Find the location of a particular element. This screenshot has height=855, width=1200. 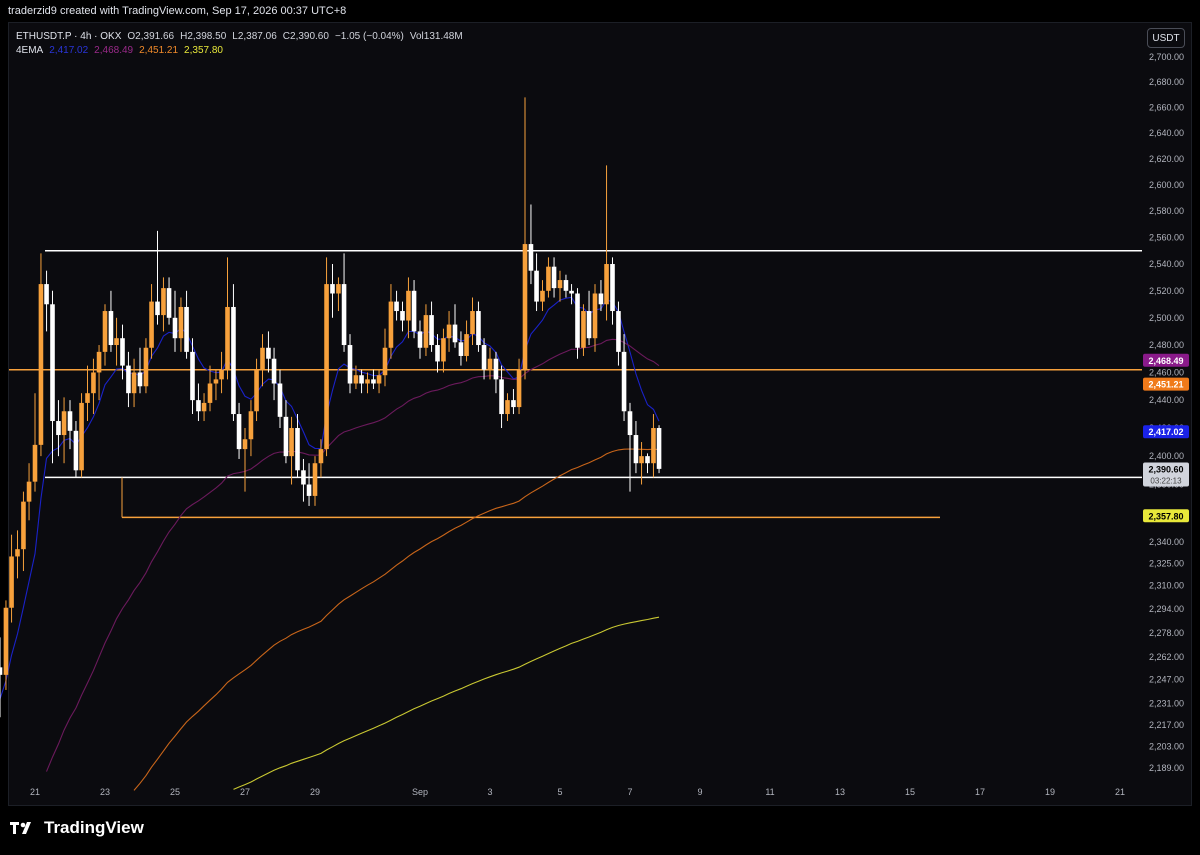

price-label-text: 2,357.80 is located at coordinates (1165, 516).